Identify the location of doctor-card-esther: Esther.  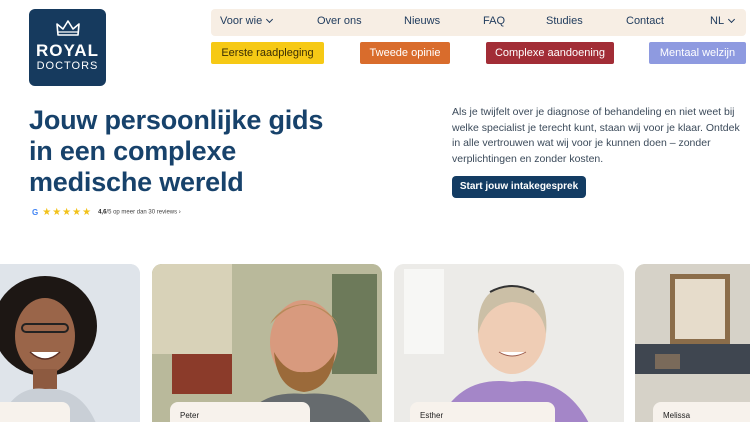
(509, 343).